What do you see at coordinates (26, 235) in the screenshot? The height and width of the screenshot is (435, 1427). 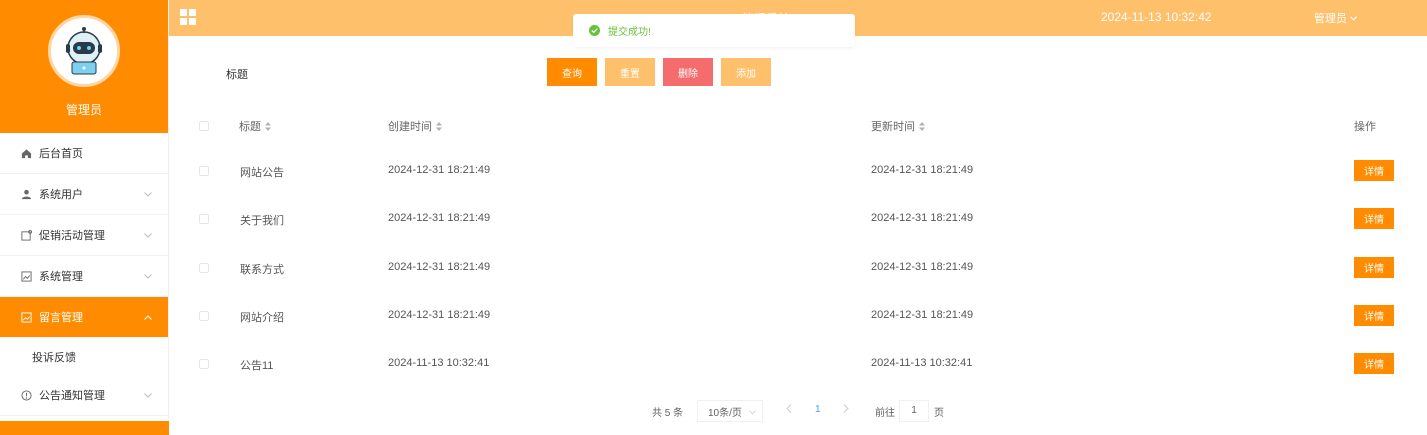 I see `activity-icon` at bounding box center [26, 235].